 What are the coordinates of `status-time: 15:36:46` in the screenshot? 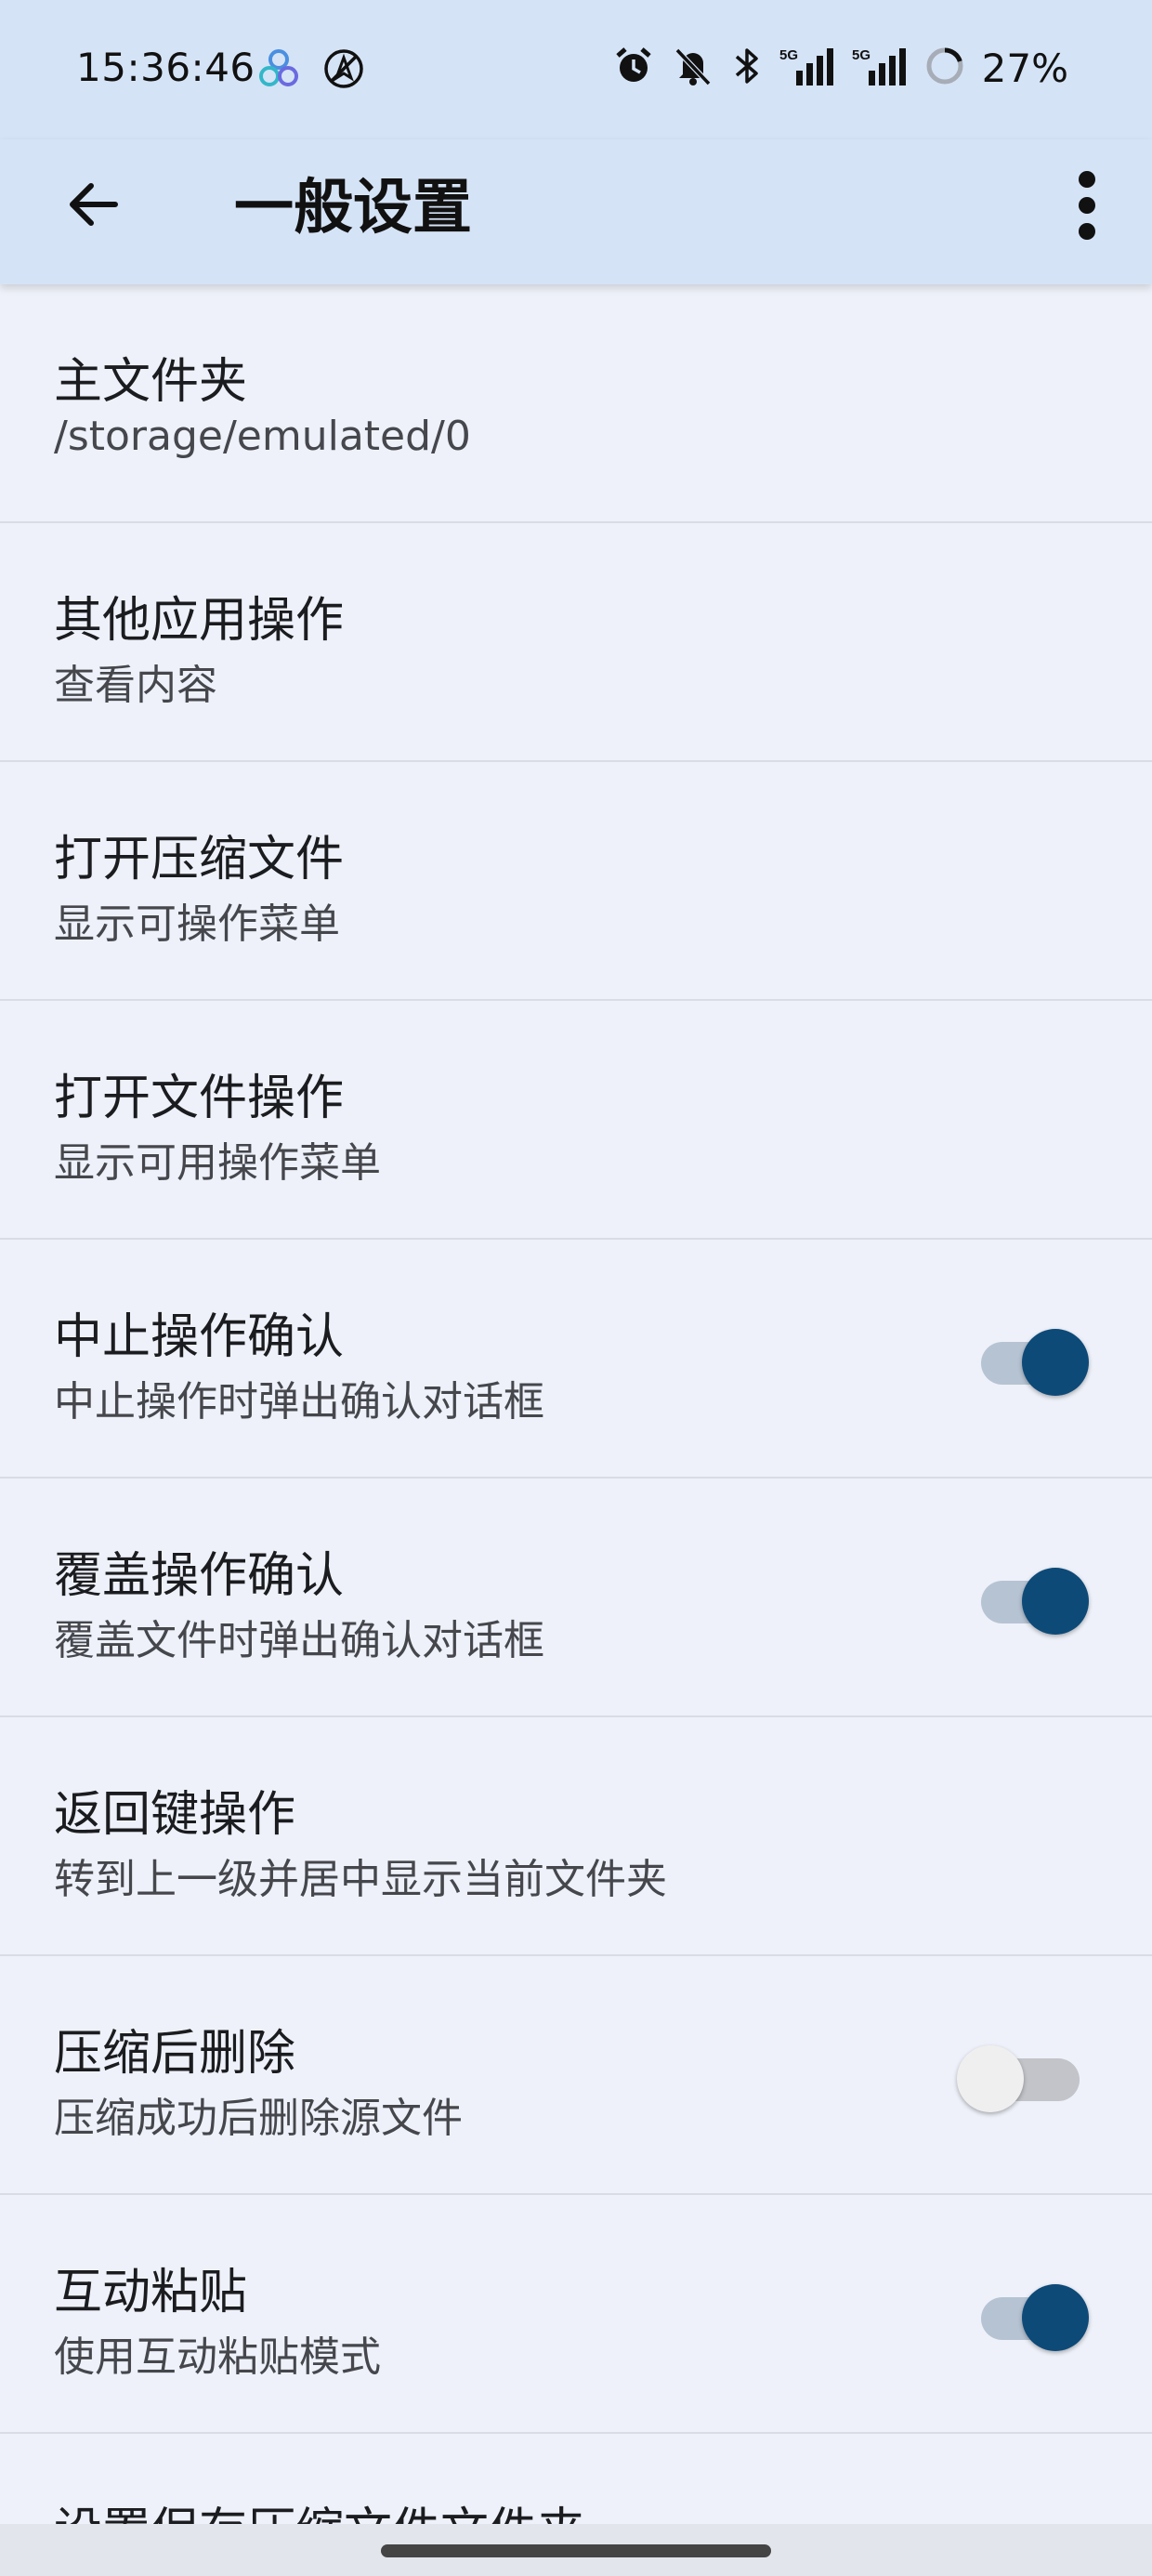 It's located at (165, 67).